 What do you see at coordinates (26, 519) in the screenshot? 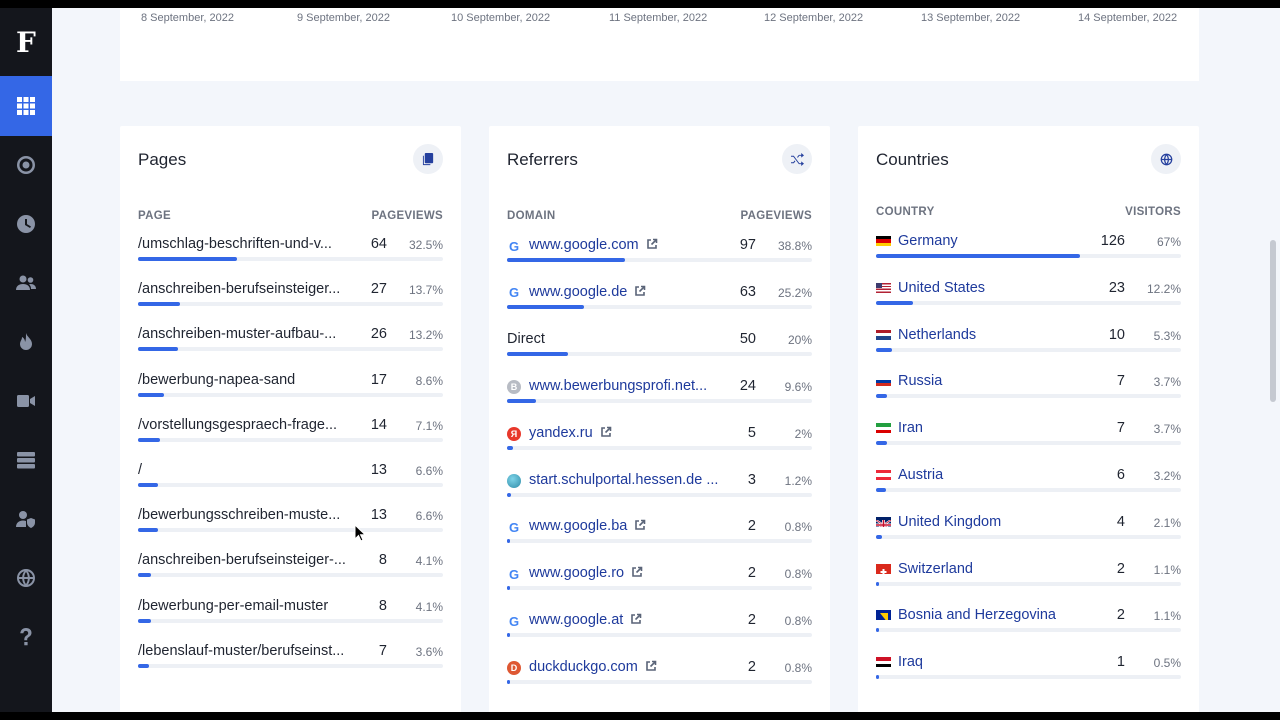
I see `nav-team` at bounding box center [26, 519].